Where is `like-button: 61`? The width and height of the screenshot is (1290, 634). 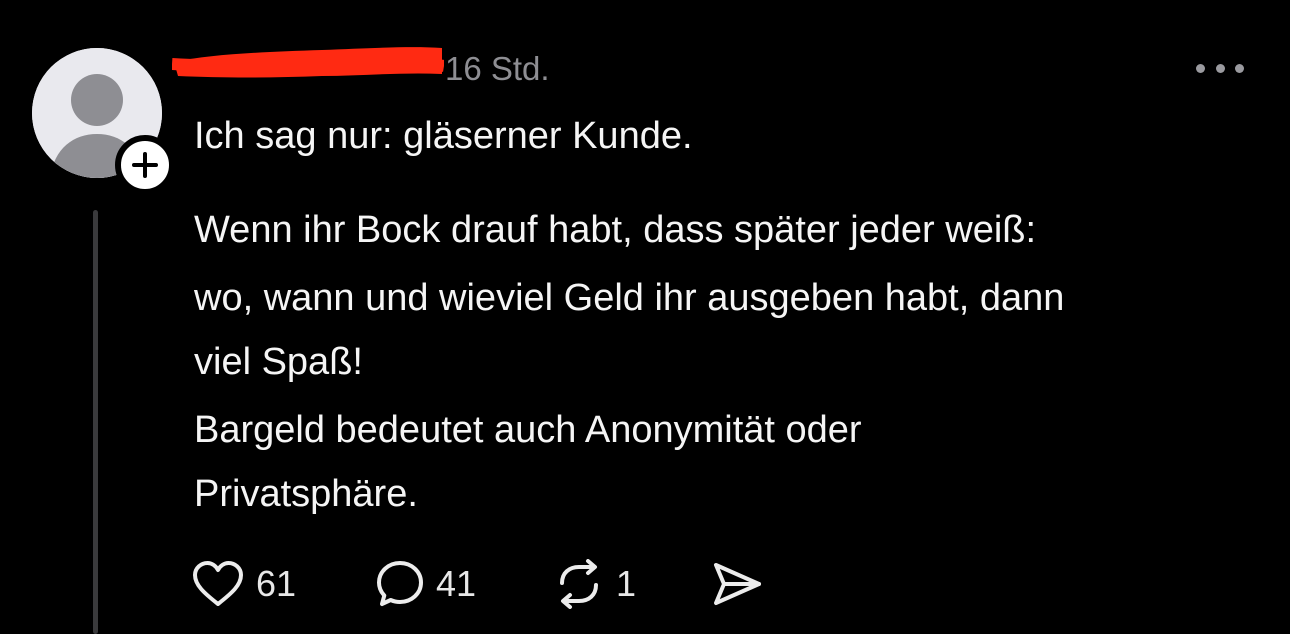 like-button: 61 is located at coordinates (243, 584).